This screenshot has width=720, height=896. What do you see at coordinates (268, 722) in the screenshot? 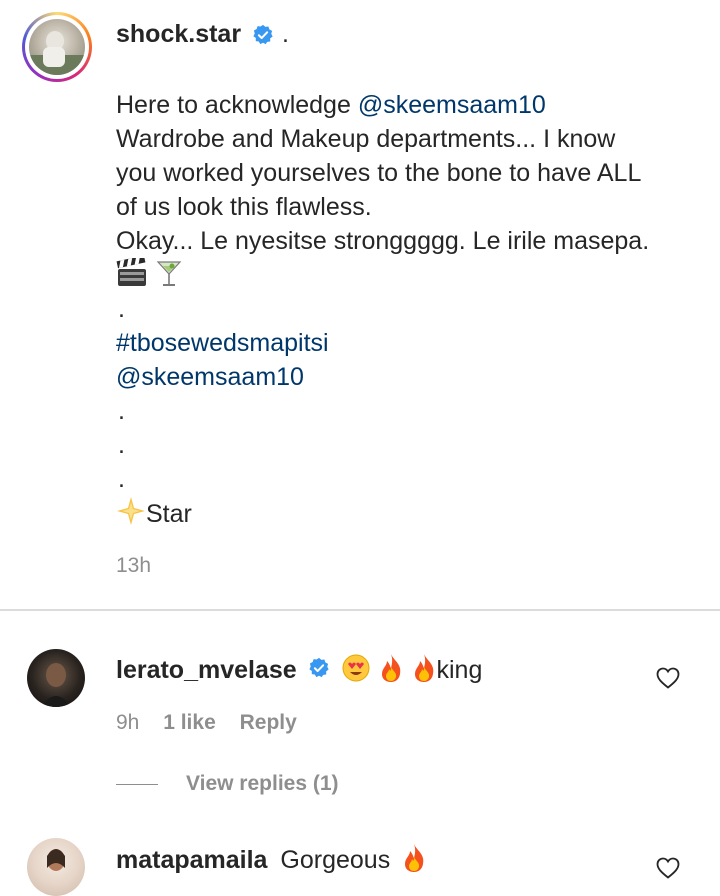
I see `reply-button: Reply` at bounding box center [268, 722].